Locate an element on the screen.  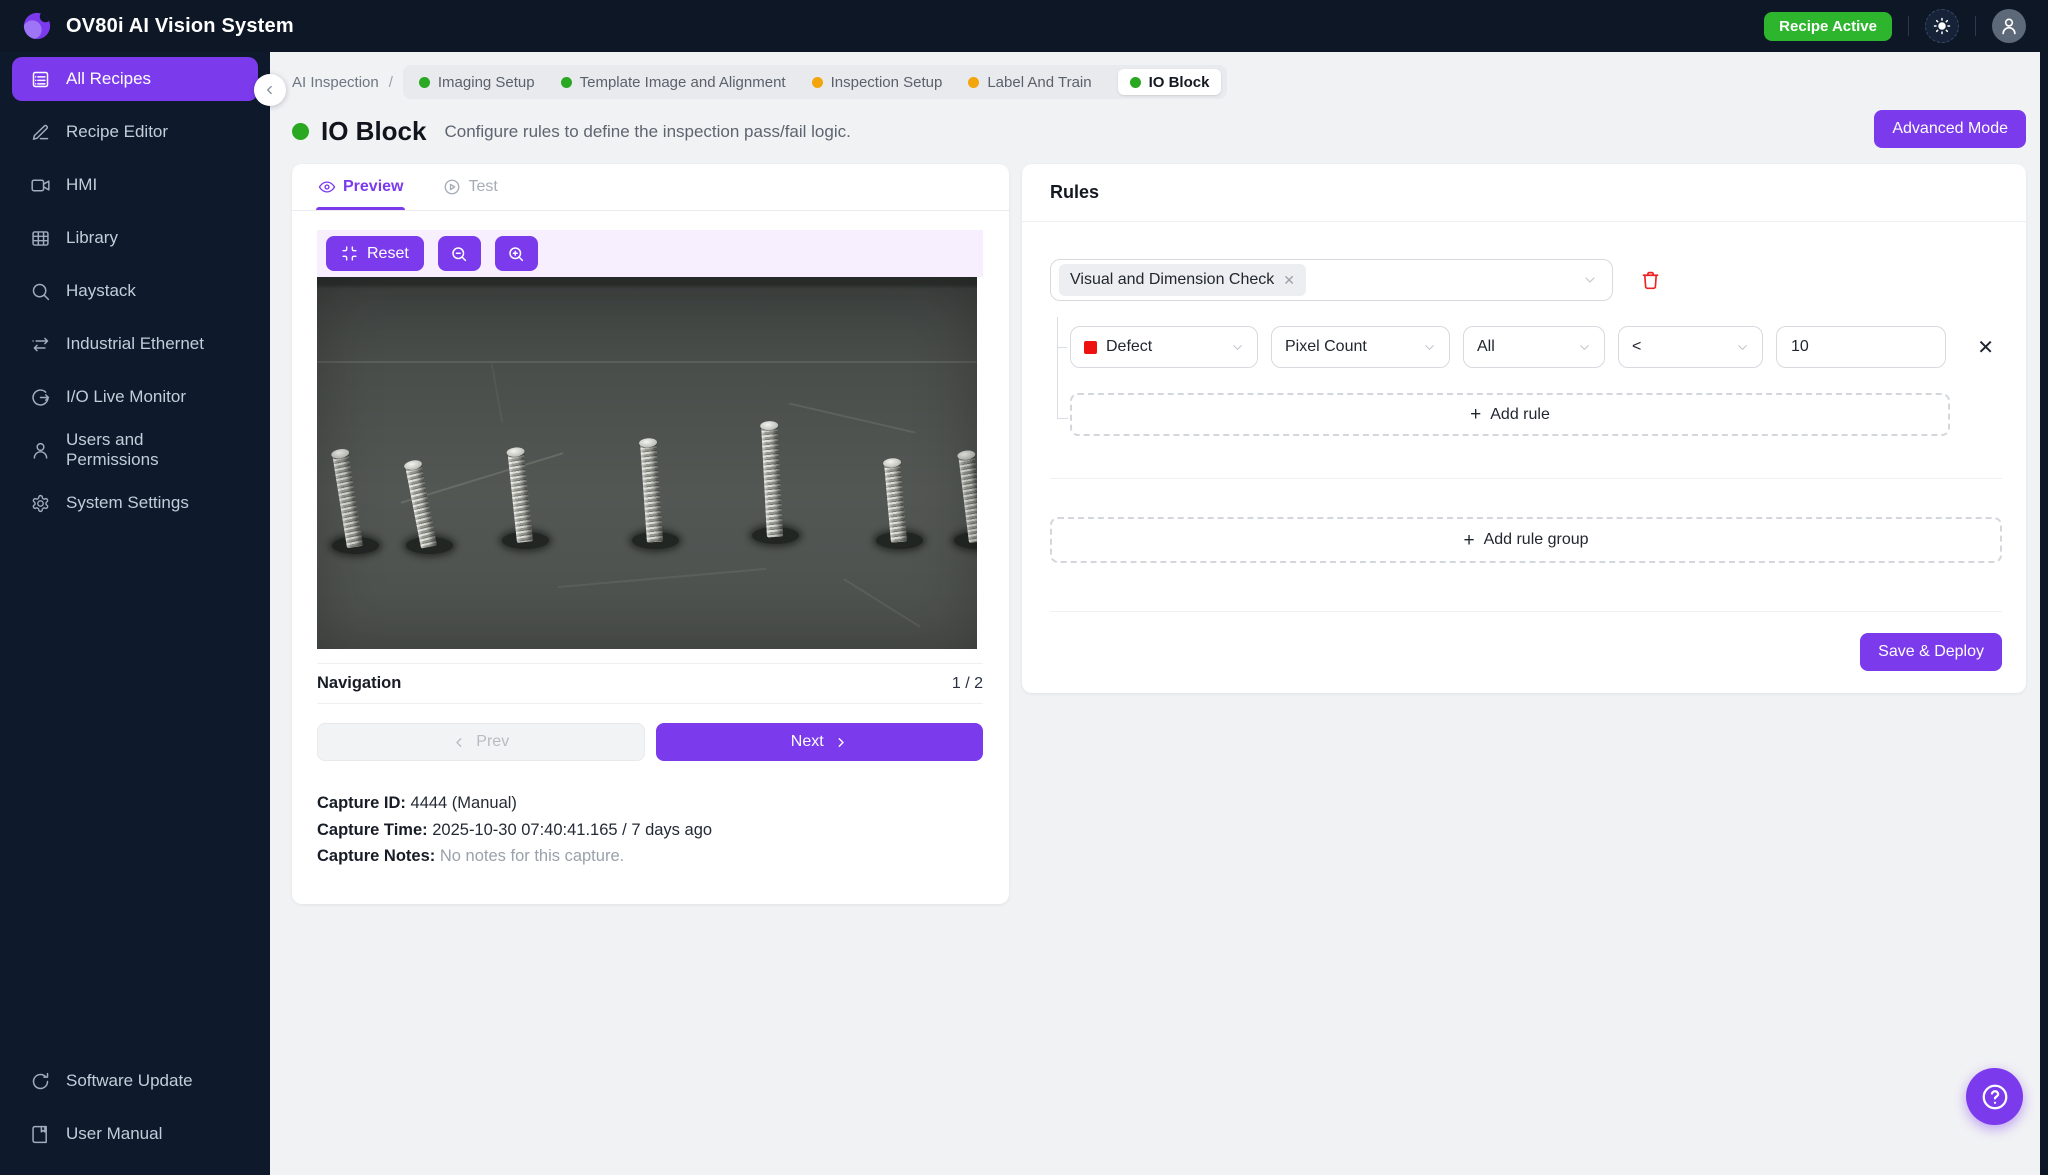
sidebar-item-io-live-monitor: I/O Live Monitor is located at coordinates (135, 397).